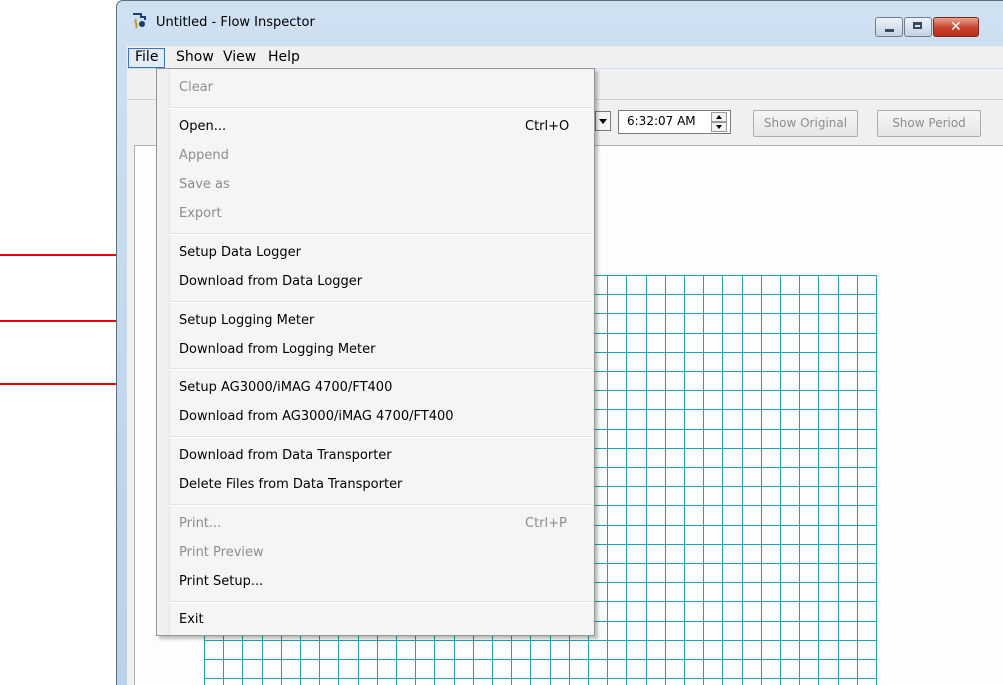  What do you see at coordinates (200, 214) in the screenshot?
I see `menu-item-export: Export` at bounding box center [200, 214].